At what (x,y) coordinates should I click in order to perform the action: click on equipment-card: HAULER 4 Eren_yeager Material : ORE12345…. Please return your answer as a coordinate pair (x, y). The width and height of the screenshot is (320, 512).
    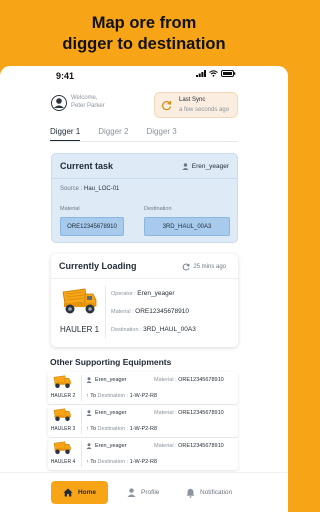
    Looking at the image, I should click on (143, 454).